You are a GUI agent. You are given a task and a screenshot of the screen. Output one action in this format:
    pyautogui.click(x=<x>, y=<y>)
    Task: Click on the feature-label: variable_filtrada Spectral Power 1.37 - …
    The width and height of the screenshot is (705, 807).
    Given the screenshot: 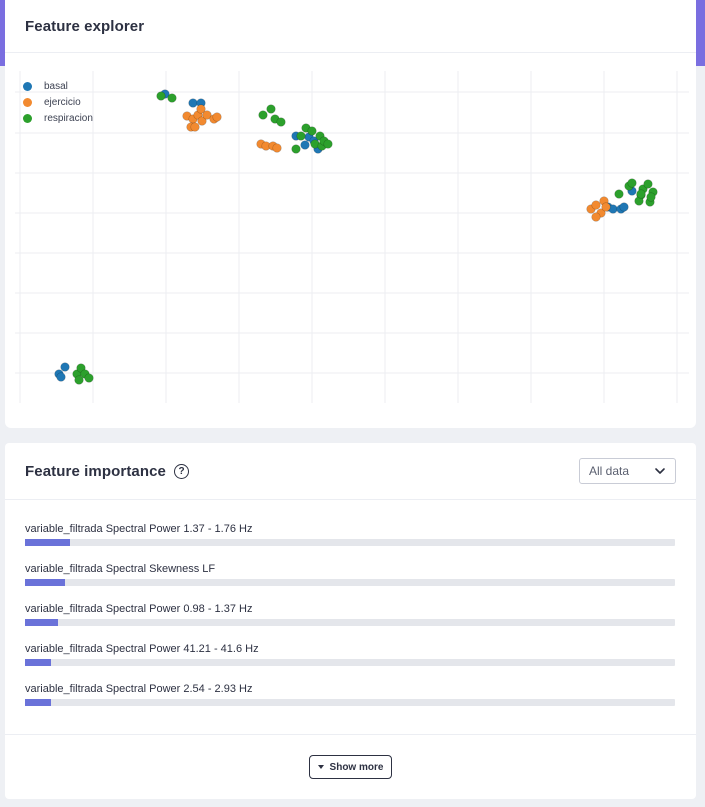 What is the action you would take?
    pyautogui.click(x=139, y=529)
    